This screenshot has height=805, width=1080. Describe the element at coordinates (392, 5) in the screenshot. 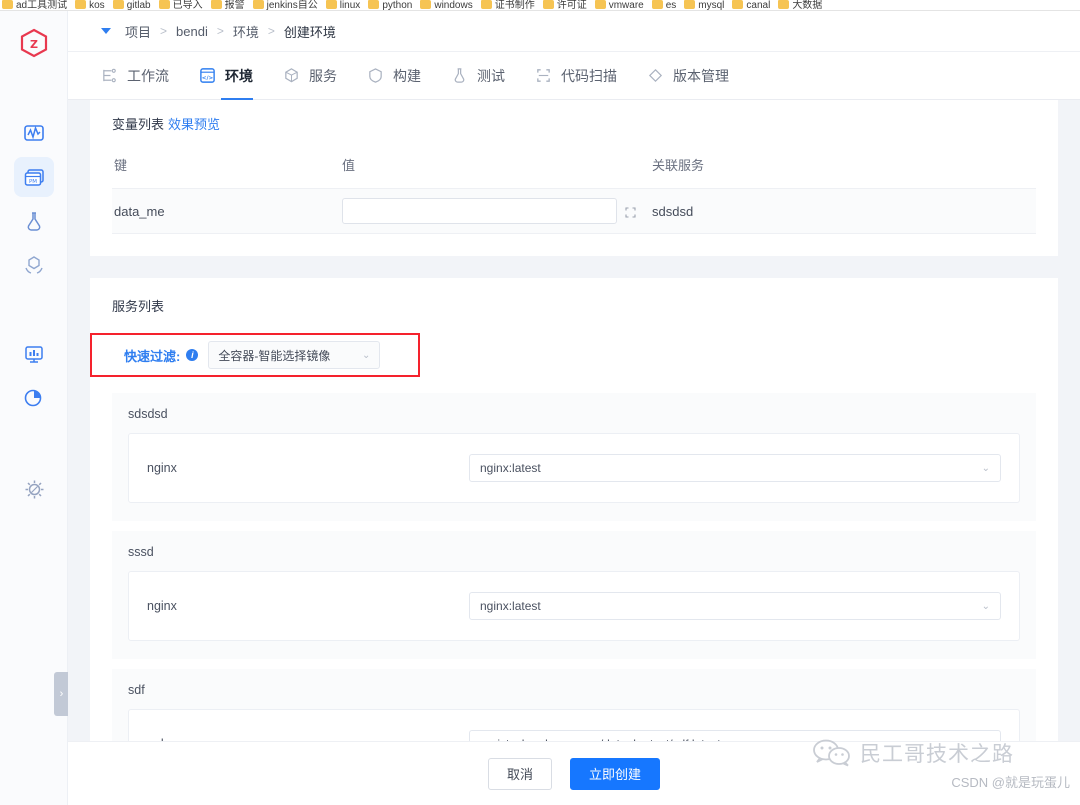

I see `bookmark-item: python` at that location.